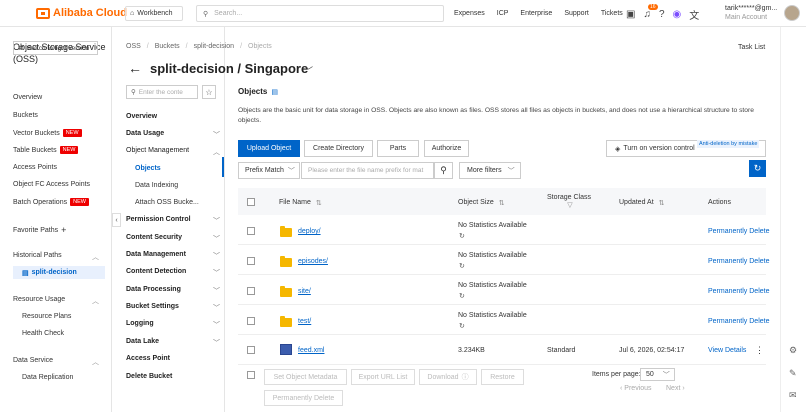 This screenshot has width=806, height=412. What do you see at coordinates (338, 148) in the screenshot?
I see `create-directory-button: Create Directory` at bounding box center [338, 148].